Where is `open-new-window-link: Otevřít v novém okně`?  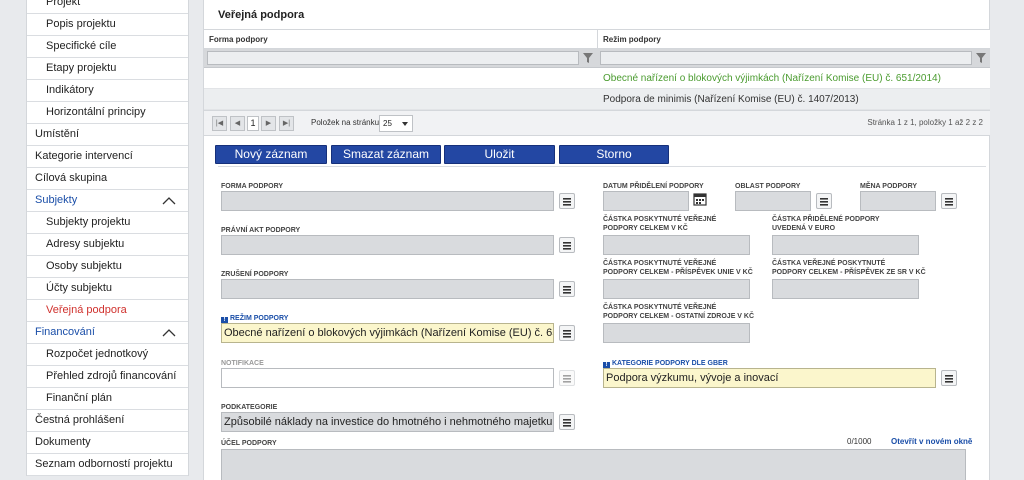
open-new-window-link: Otevřít v novém okně is located at coordinates (931, 441).